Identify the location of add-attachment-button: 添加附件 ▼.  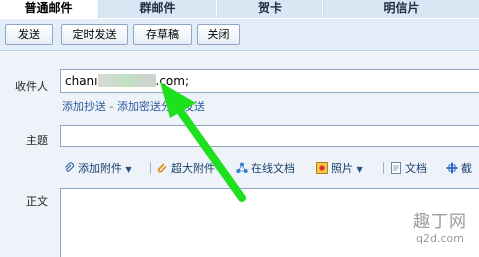
(97, 168).